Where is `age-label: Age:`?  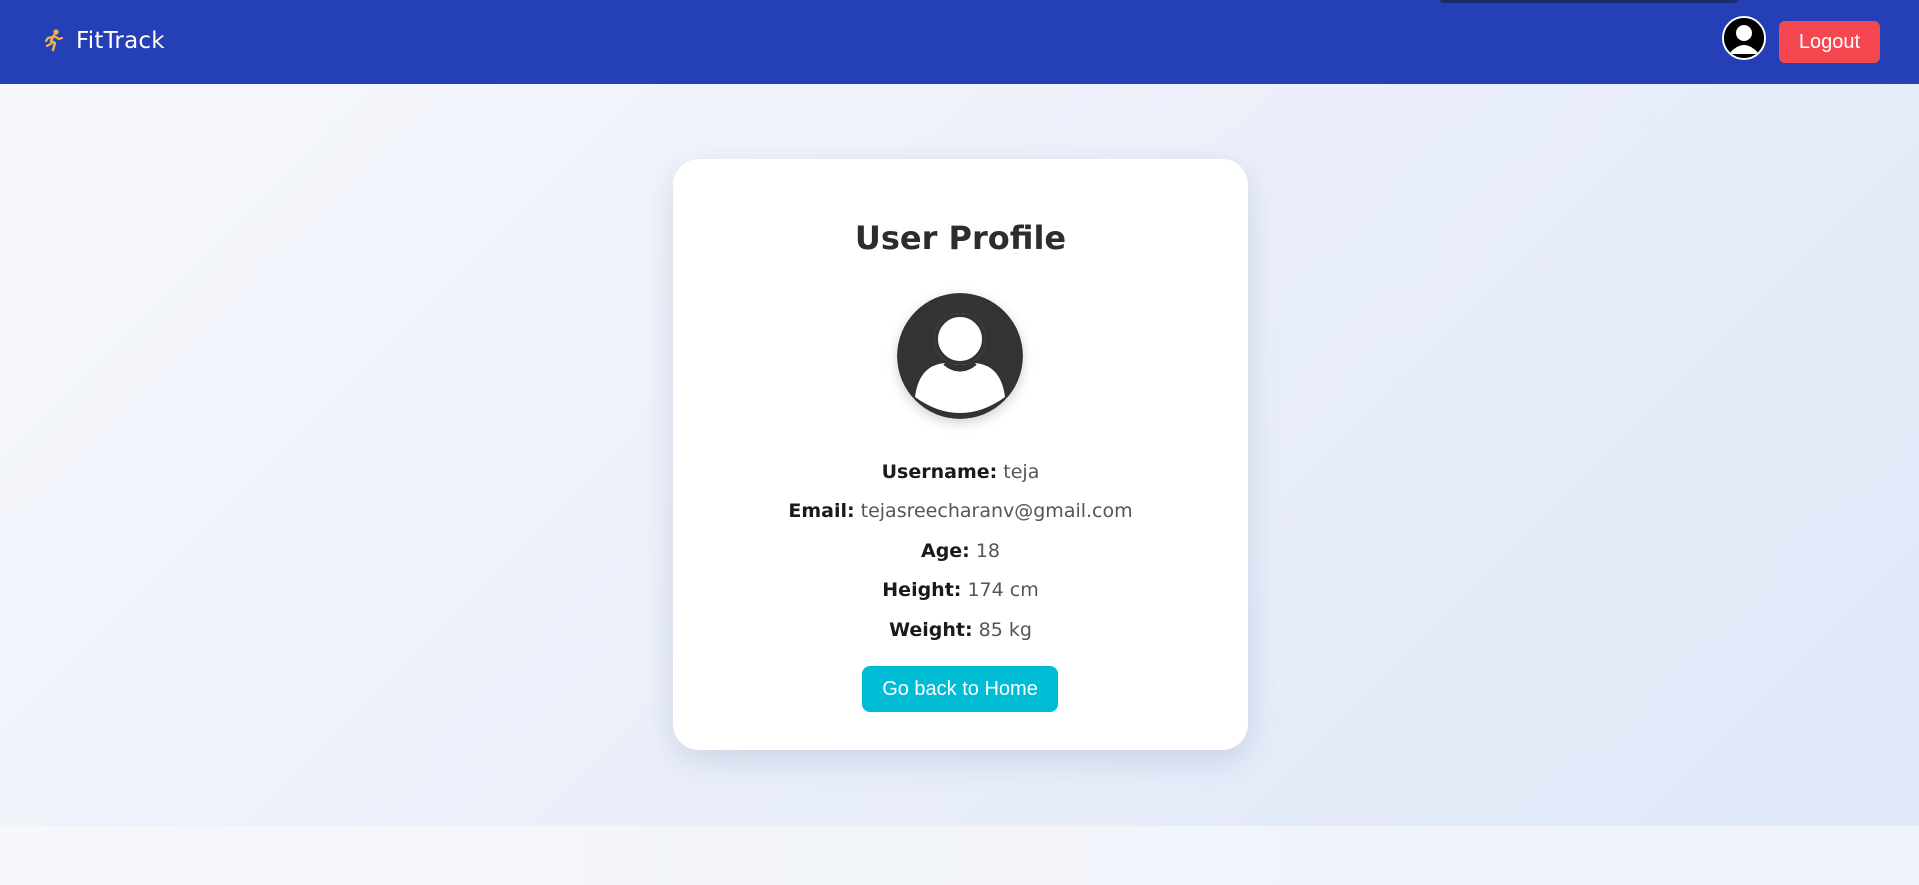
age-label: Age: is located at coordinates (945, 551).